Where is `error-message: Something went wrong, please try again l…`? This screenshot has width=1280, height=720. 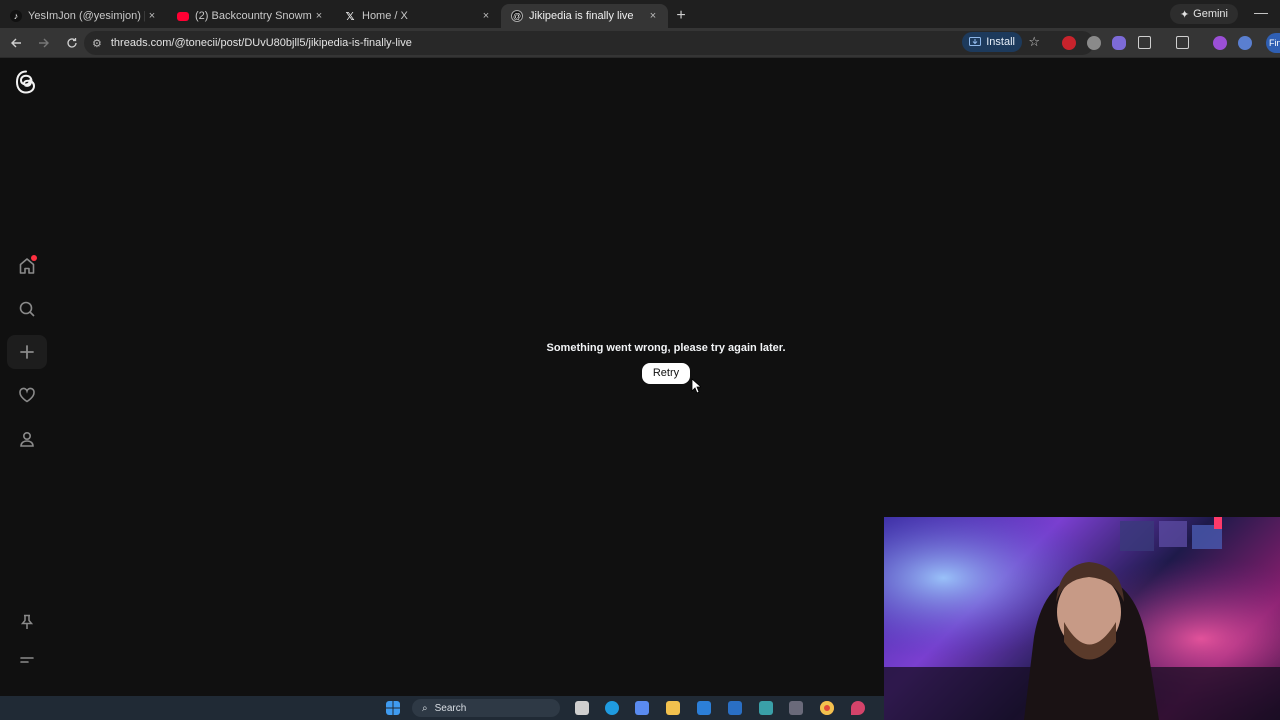
error-message: Something went wrong, please try again l… is located at coordinates (666, 348).